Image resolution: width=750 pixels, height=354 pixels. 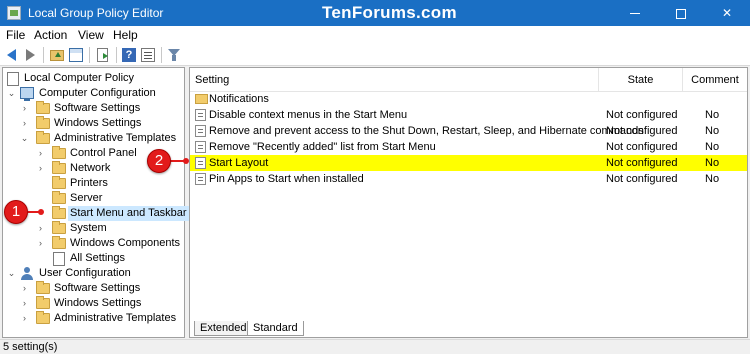 I want to click on tree-item-local-computer-policy: Local Computer Policy, so click(x=95, y=78).